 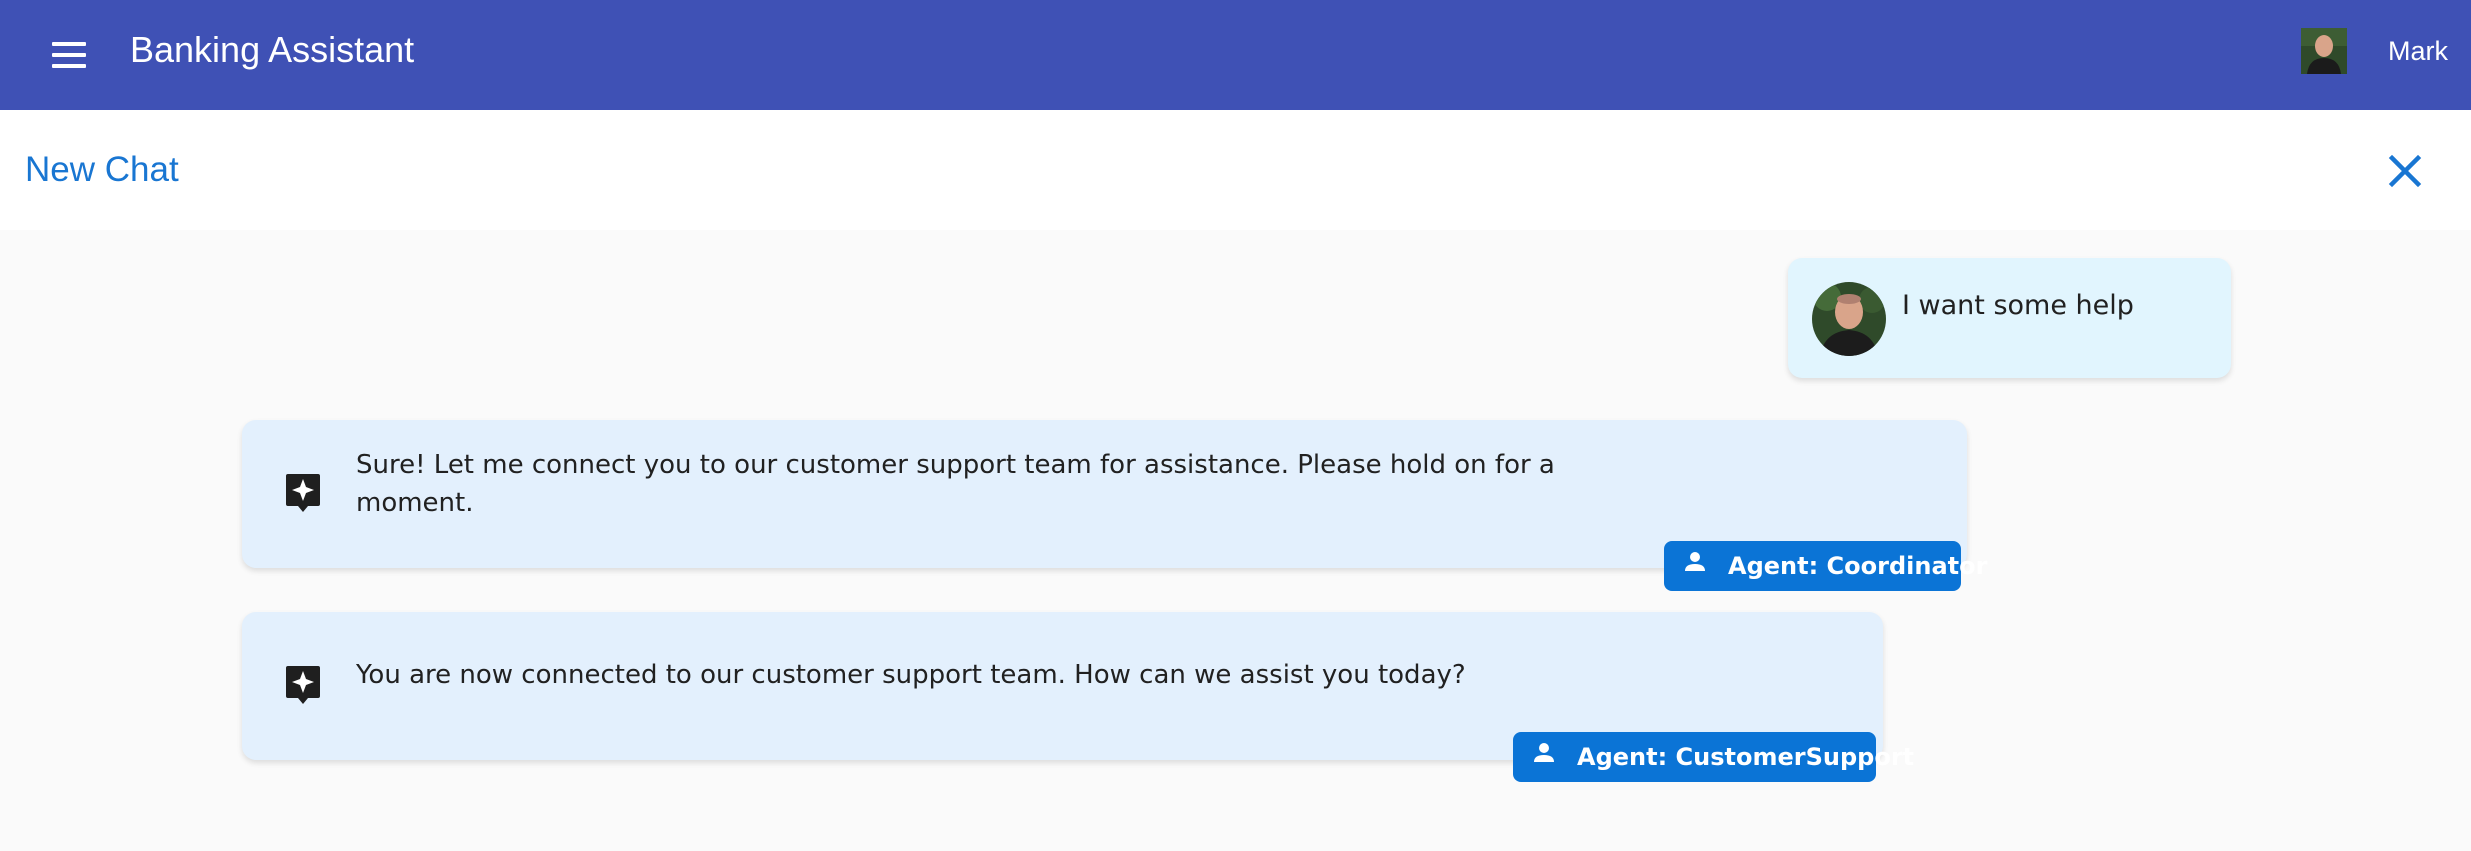 I want to click on user-avatar, so click(x=2324, y=51).